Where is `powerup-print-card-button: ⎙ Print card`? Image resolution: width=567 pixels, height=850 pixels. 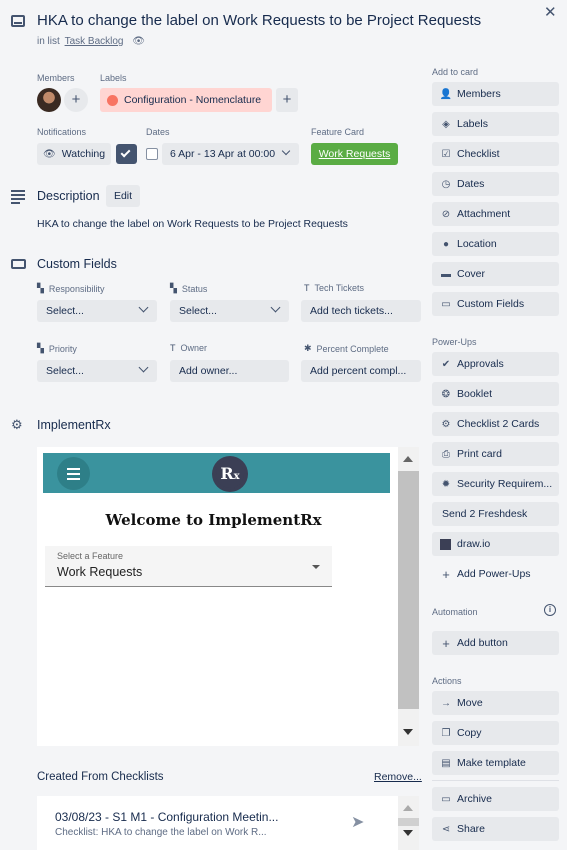 powerup-print-card-button: ⎙ Print card is located at coordinates (495, 454).